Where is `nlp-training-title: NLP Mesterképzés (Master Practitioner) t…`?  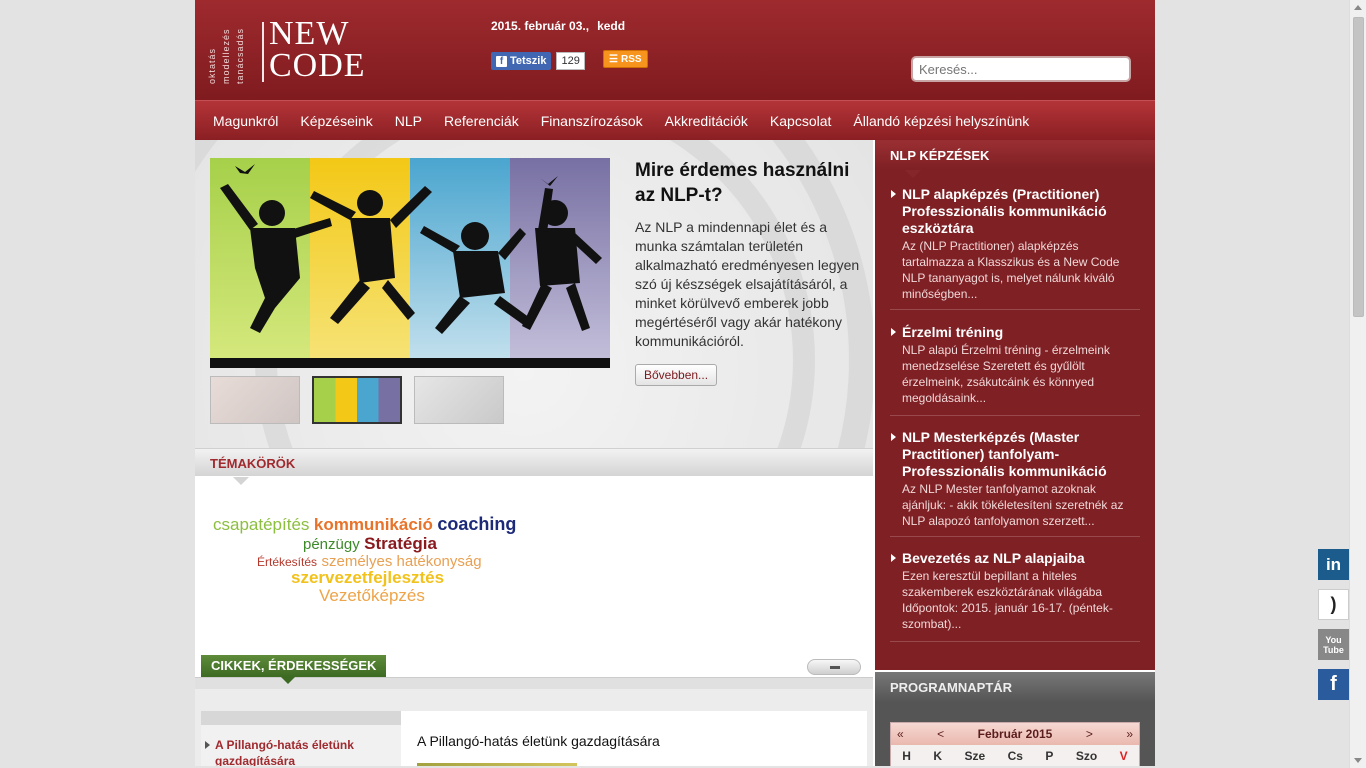
nlp-training-title: NLP Mesterképzés (Master Practitioner) t… is located at coordinates (1015, 454).